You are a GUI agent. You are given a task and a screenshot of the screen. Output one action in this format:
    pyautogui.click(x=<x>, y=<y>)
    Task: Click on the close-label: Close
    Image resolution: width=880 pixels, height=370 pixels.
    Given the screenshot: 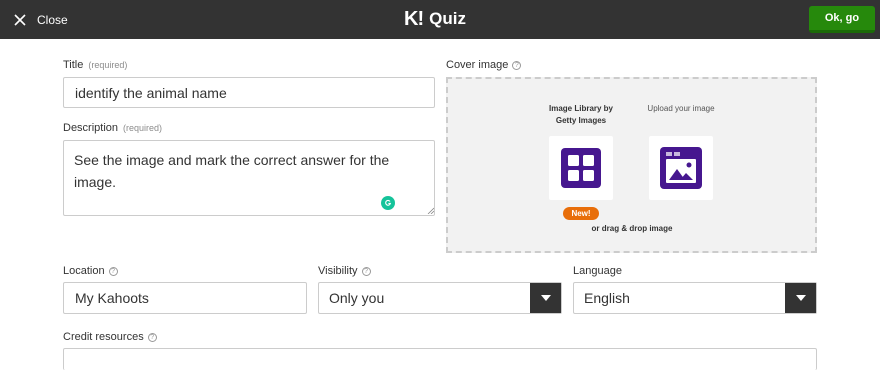 What is the action you would take?
    pyautogui.click(x=52, y=19)
    